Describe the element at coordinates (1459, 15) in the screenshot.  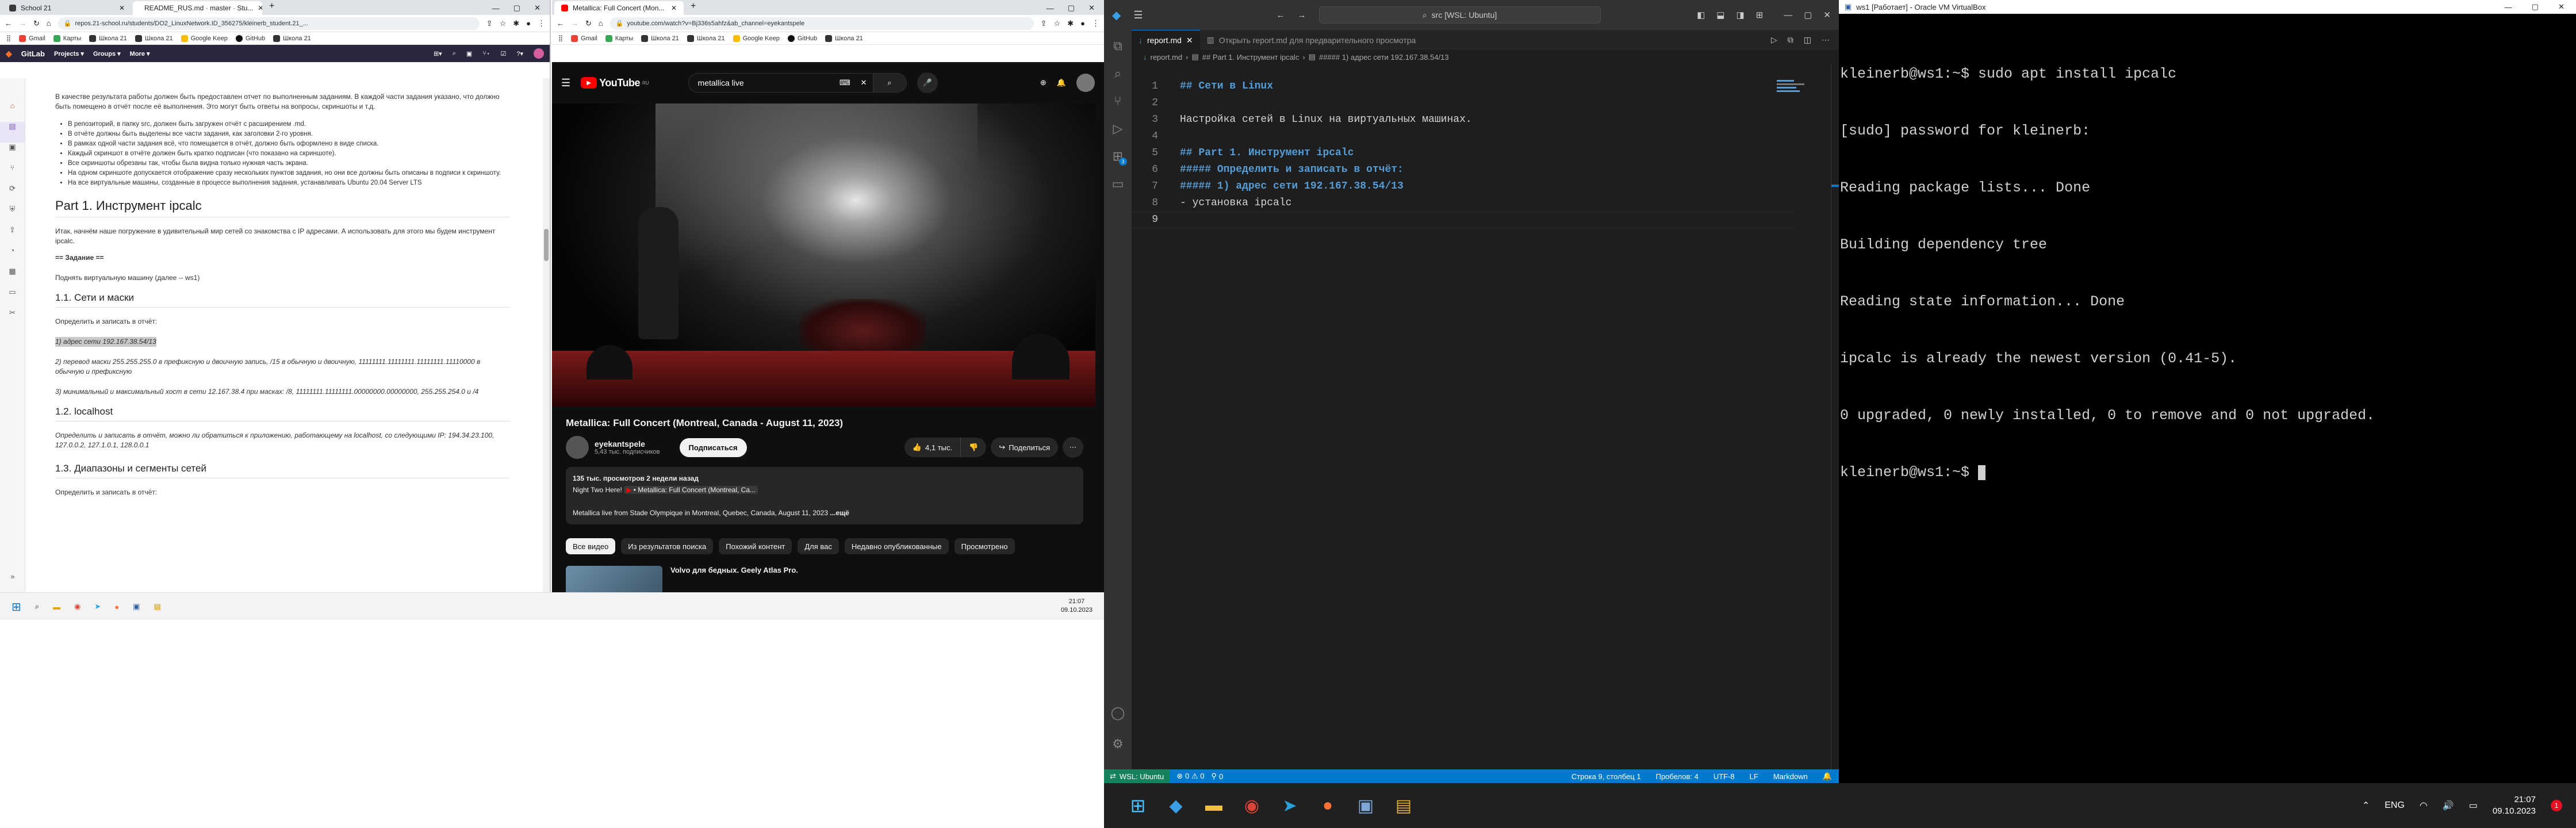
I see `command-center: ⌕ src [WSL: Ubuntu]` at that location.